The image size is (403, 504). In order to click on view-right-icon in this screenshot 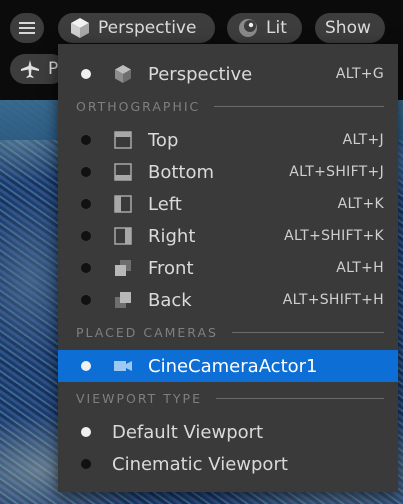, I will do `click(123, 236)`.